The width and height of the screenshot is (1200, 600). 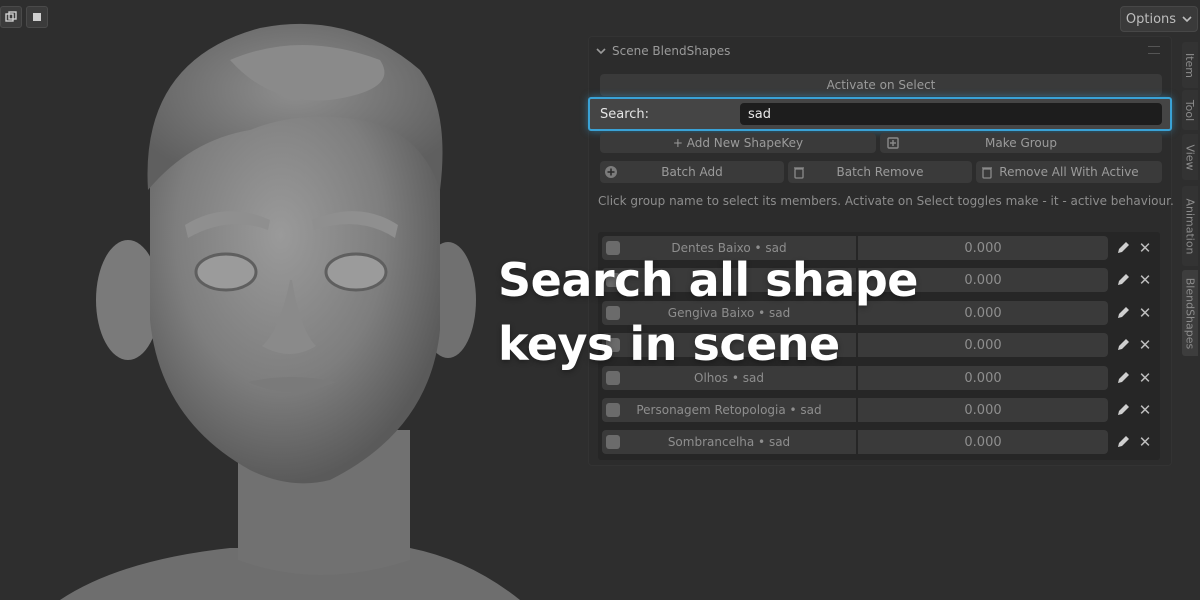 What do you see at coordinates (1151, 19) in the screenshot?
I see `options-label: Options` at bounding box center [1151, 19].